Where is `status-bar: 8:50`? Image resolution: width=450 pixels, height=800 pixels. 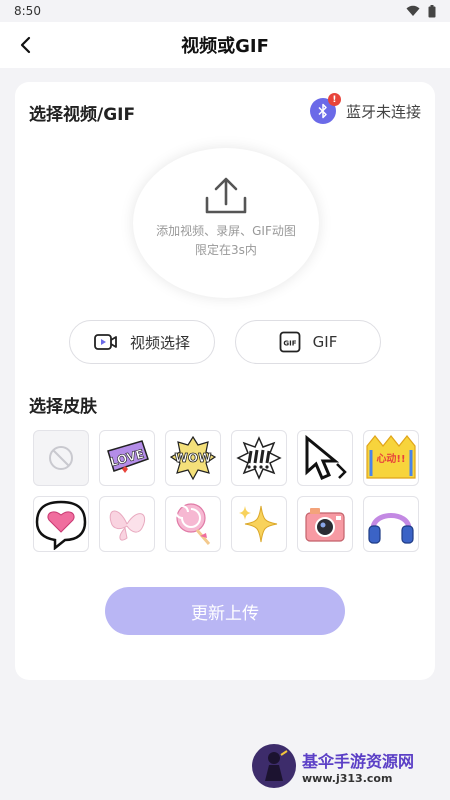
status-bar: 8:50 is located at coordinates (225, 11).